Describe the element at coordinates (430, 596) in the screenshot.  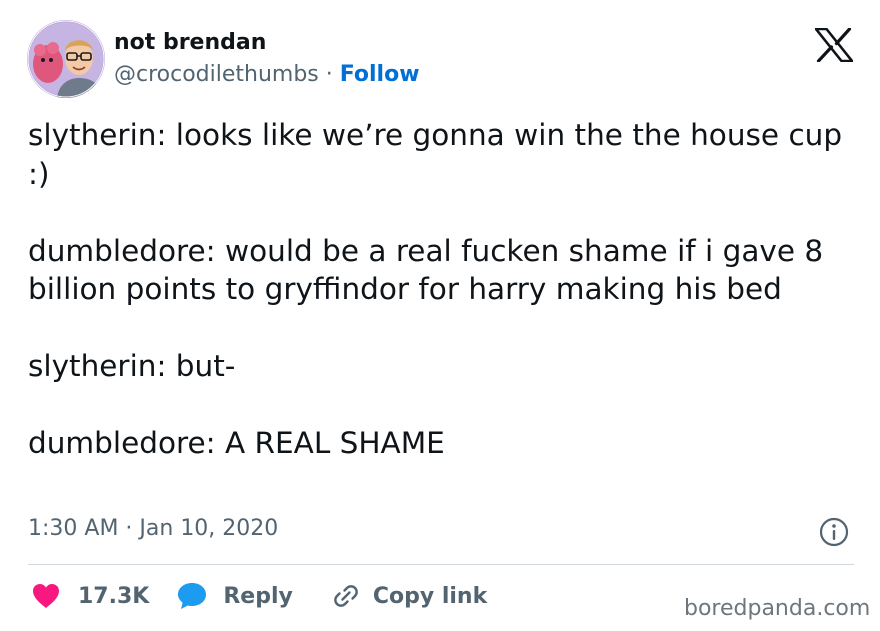
I see `copy-link-label: Copy link` at that location.